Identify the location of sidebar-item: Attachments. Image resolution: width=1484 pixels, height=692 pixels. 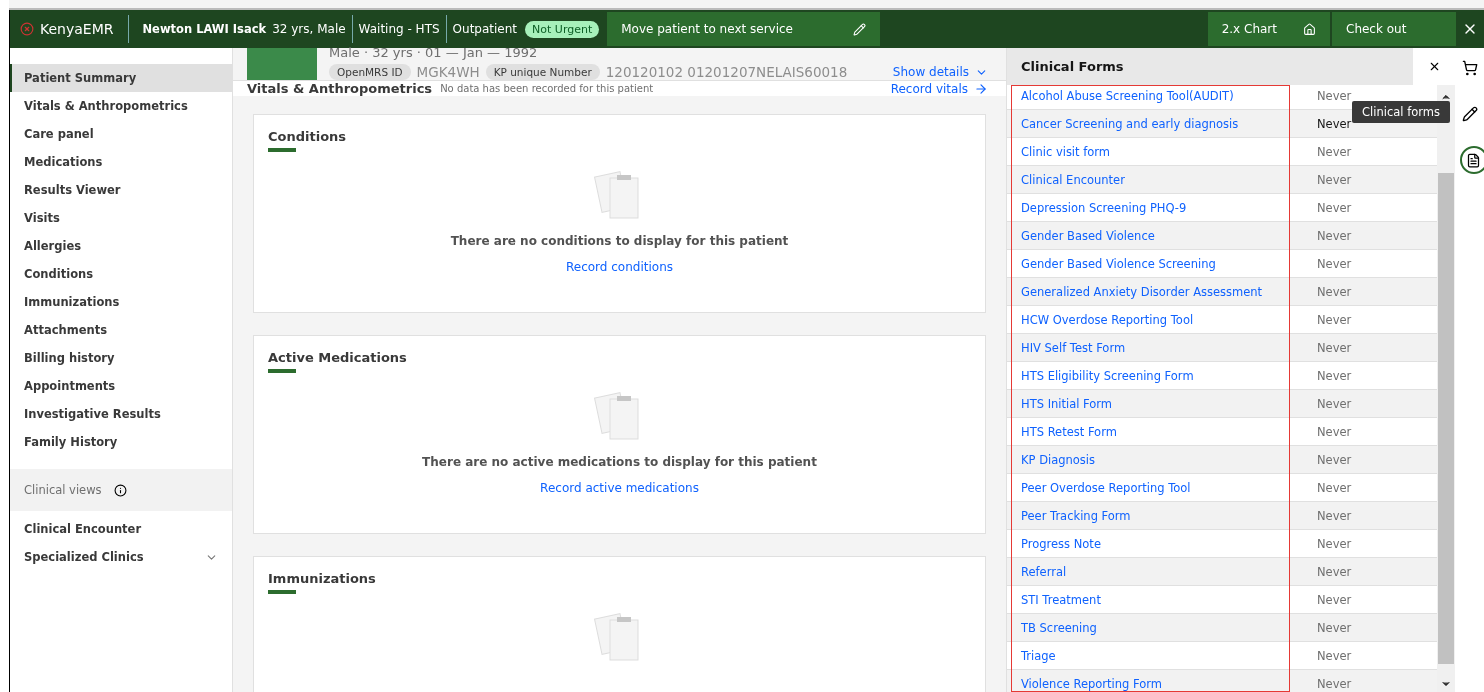
(121, 330).